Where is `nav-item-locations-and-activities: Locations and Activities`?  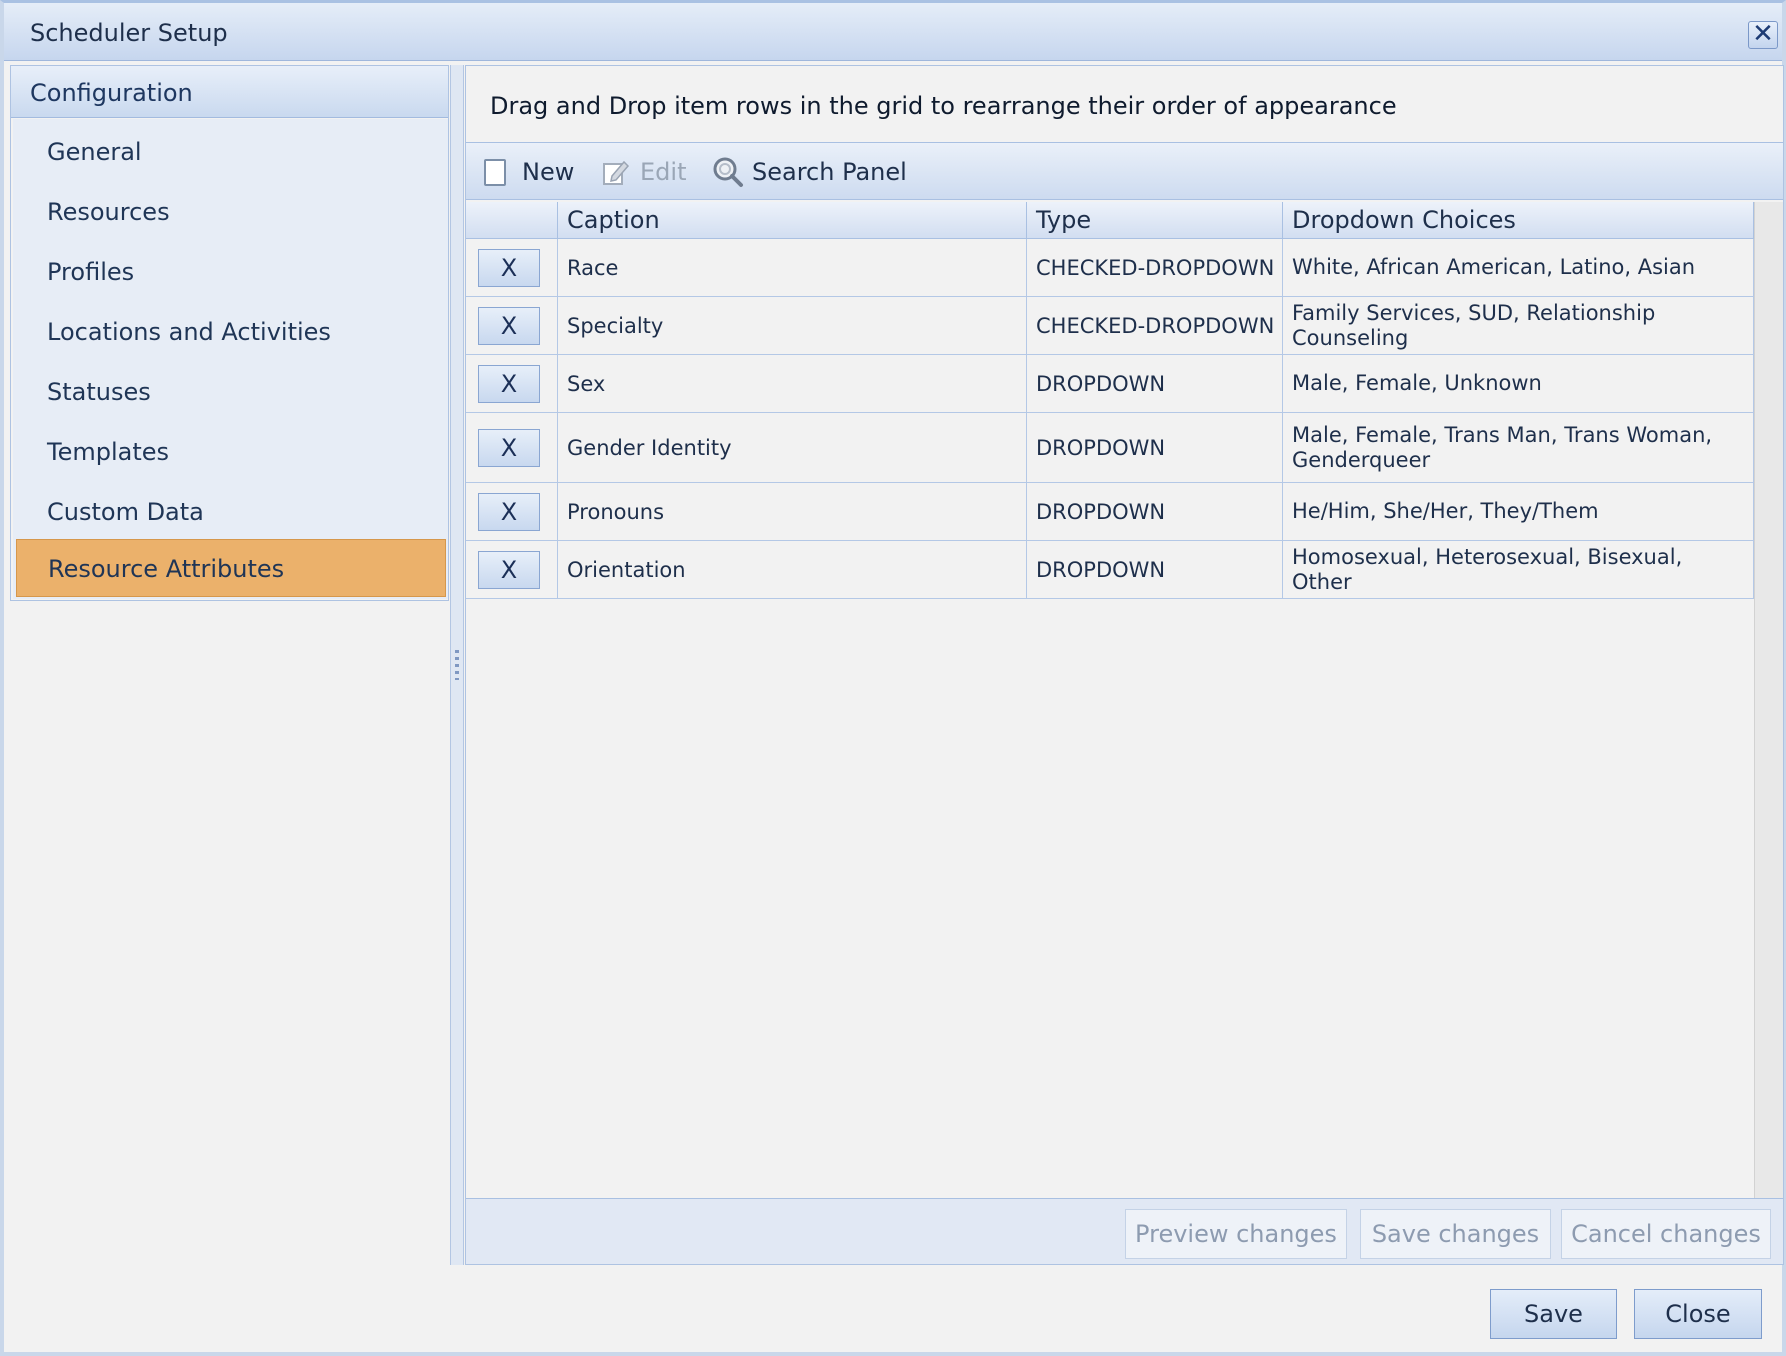 nav-item-locations-and-activities: Locations and Activities is located at coordinates (230, 332).